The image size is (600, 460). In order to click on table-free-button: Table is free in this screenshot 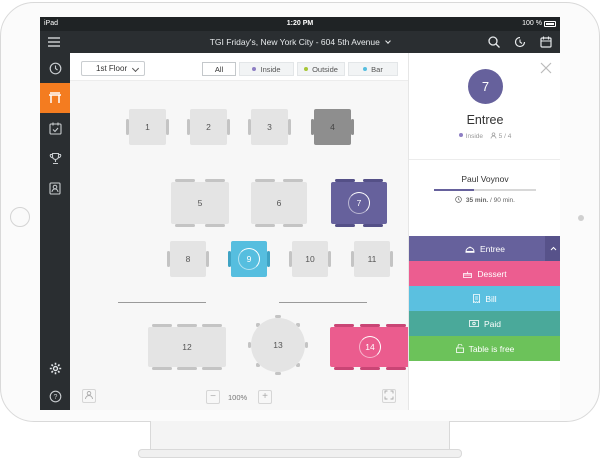, I will do `click(484, 348)`.